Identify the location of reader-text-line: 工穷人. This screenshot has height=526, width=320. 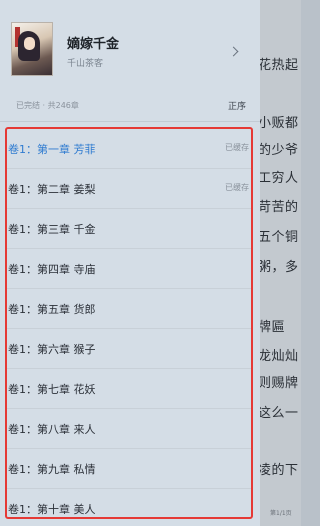
(278, 178).